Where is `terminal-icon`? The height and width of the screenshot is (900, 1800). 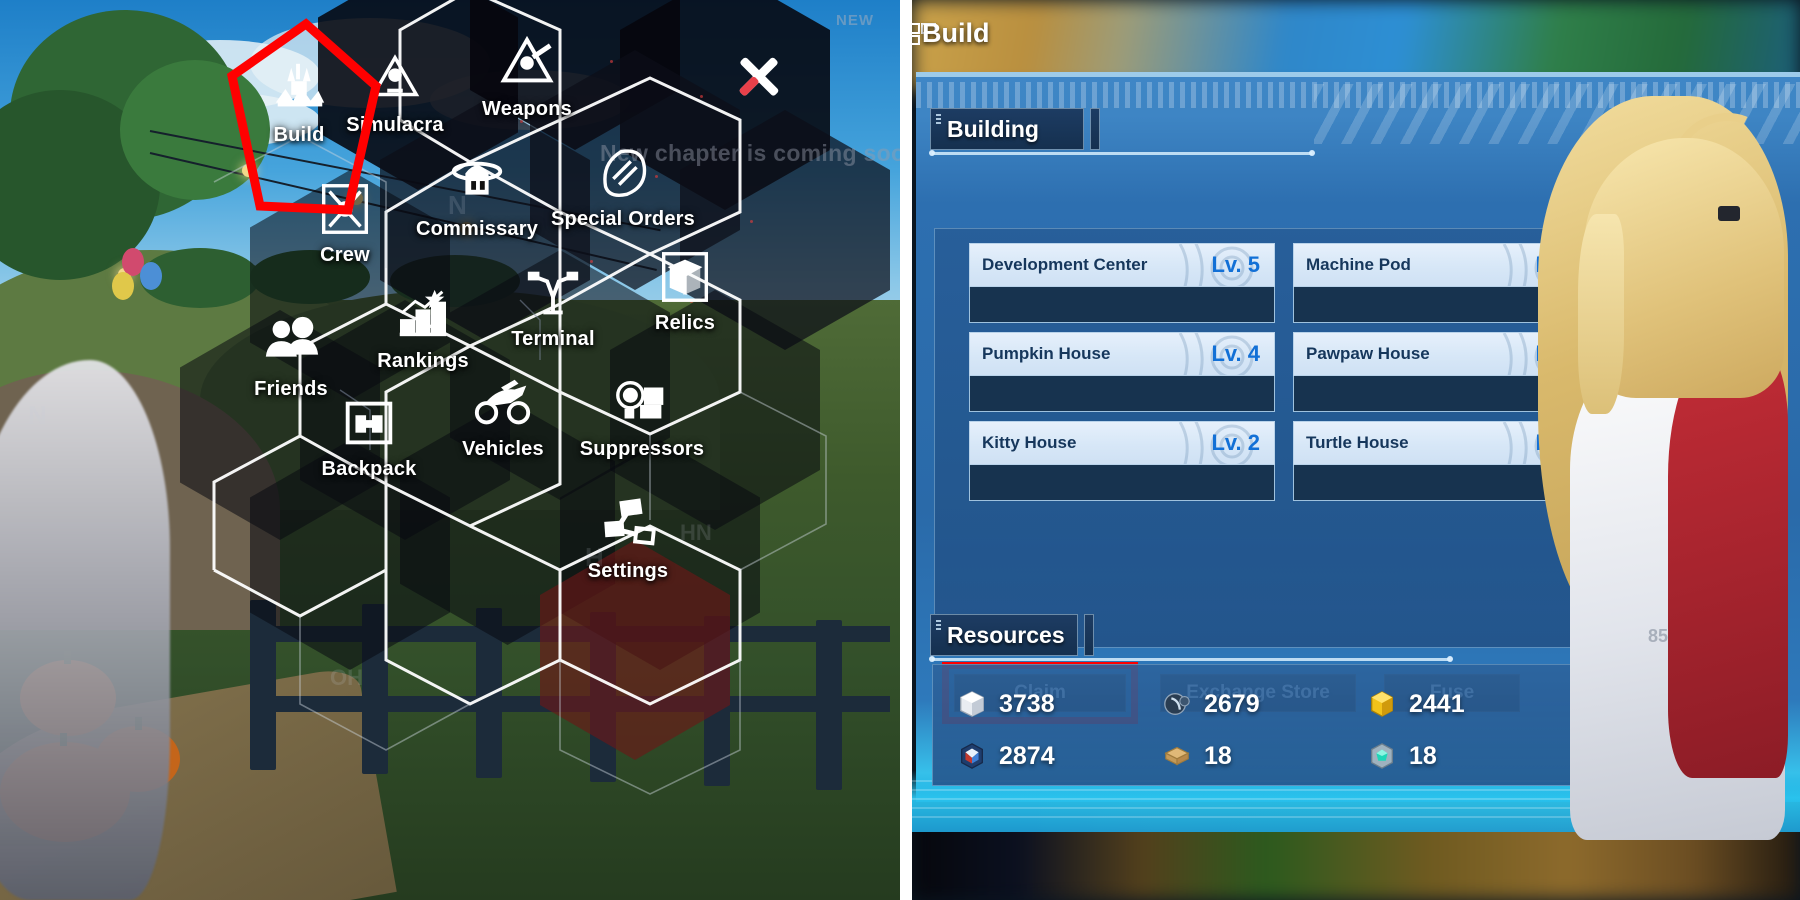 terminal-icon is located at coordinates (553, 293).